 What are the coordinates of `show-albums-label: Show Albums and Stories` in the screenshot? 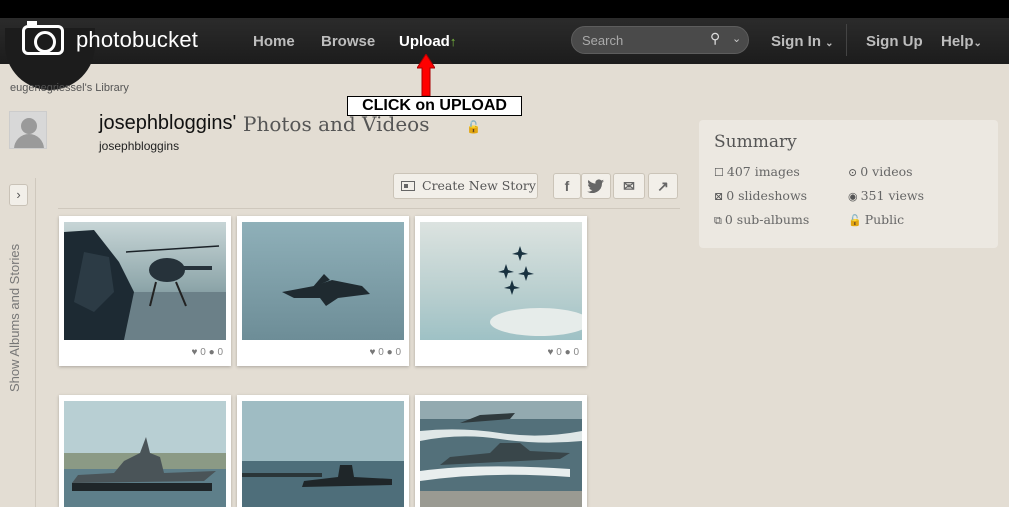 It's located at (14, 318).